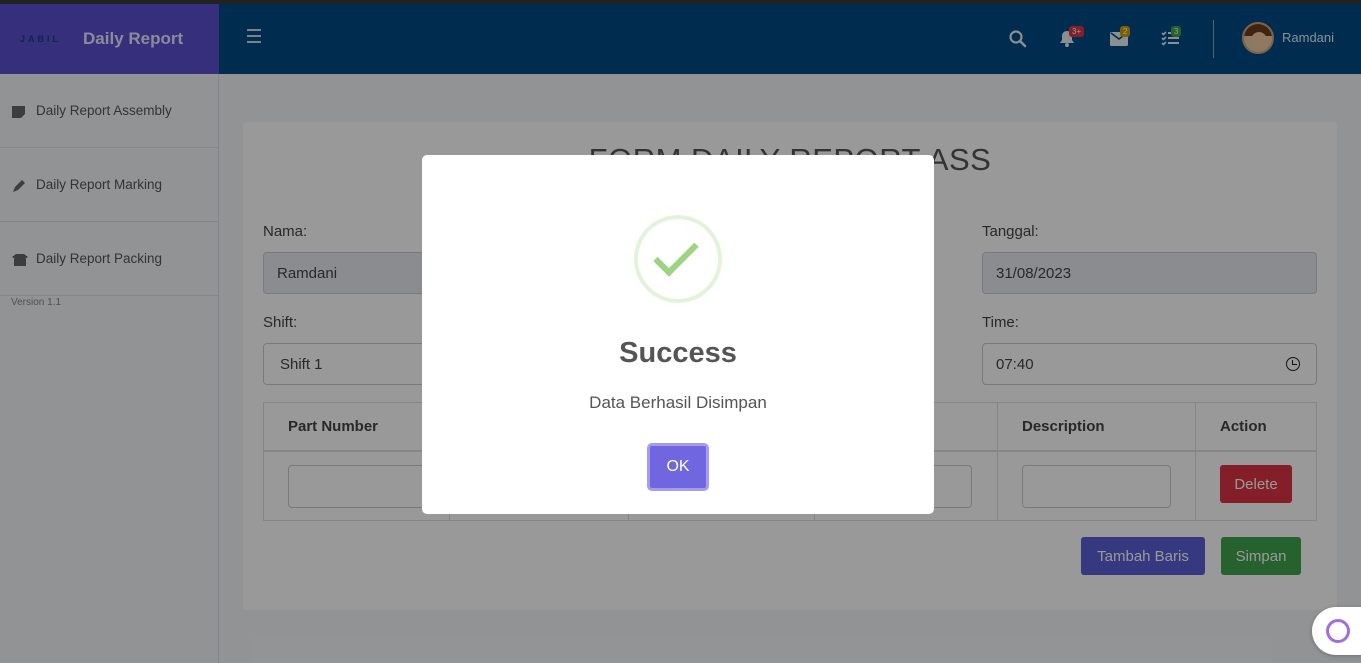 The image size is (1361, 663). Describe the element at coordinates (678, 259) in the screenshot. I see `success-check-icon` at that location.